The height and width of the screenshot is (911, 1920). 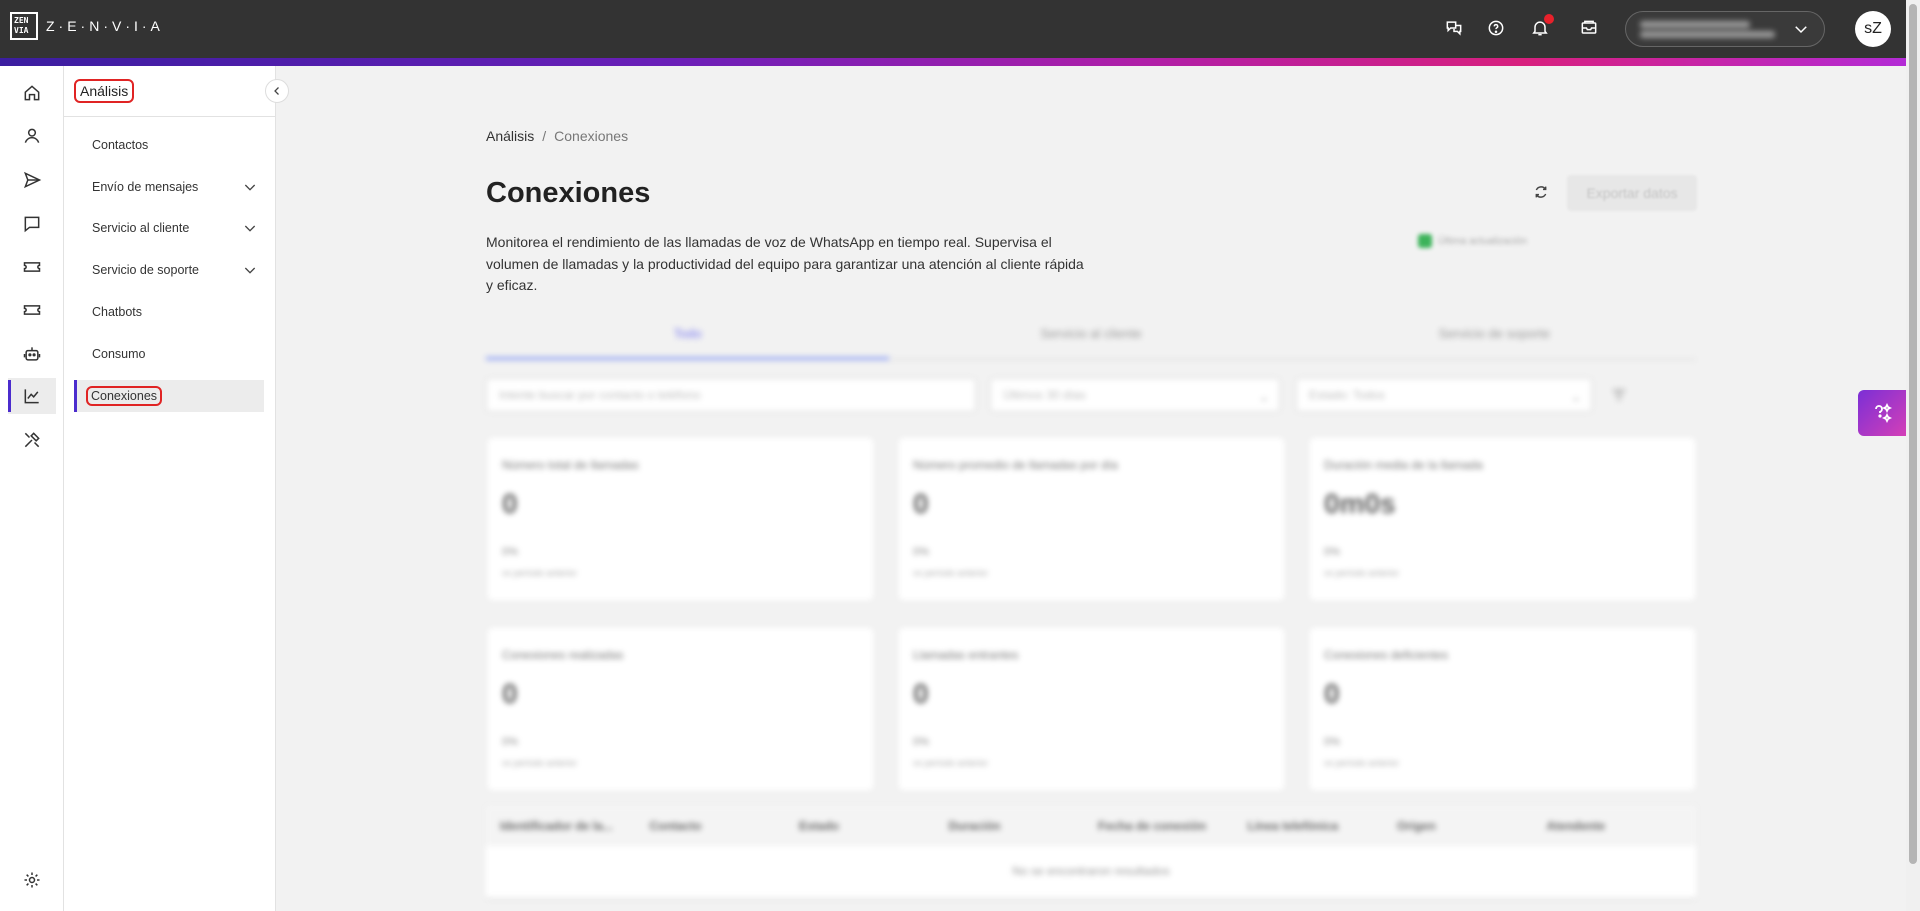 What do you see at coordinates (32, 180) in the screenshot?
I see `send-icon` at bounding box center [32, 180].